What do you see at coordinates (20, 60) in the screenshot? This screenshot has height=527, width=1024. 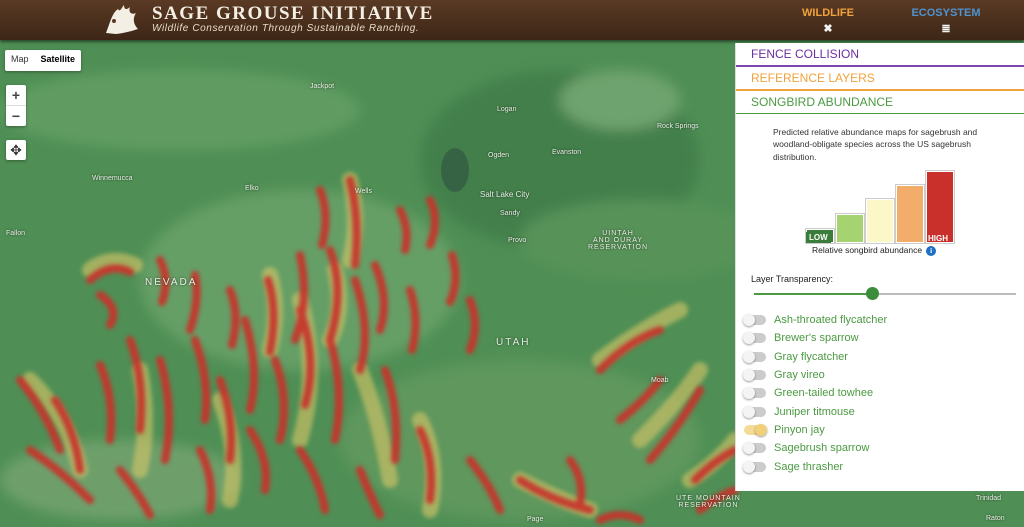 I see `map-type-map-button: Map` at bounding box center [20, 60].